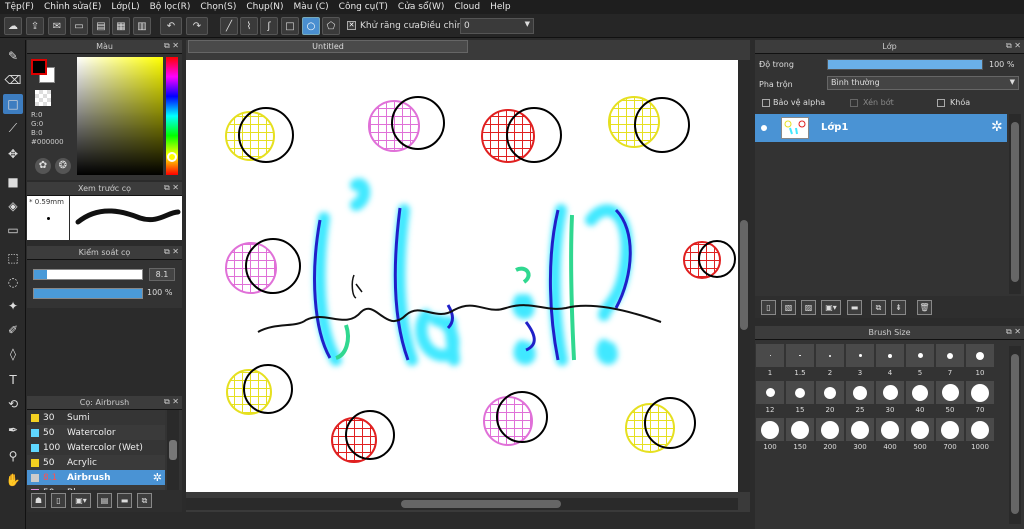 Image resolution: width=1024 pixels, height=529 pixels. Describe the element at coordinates (878, 307) in the screenshot. I see `duplicate-layer-icon: ⧉` at that location.